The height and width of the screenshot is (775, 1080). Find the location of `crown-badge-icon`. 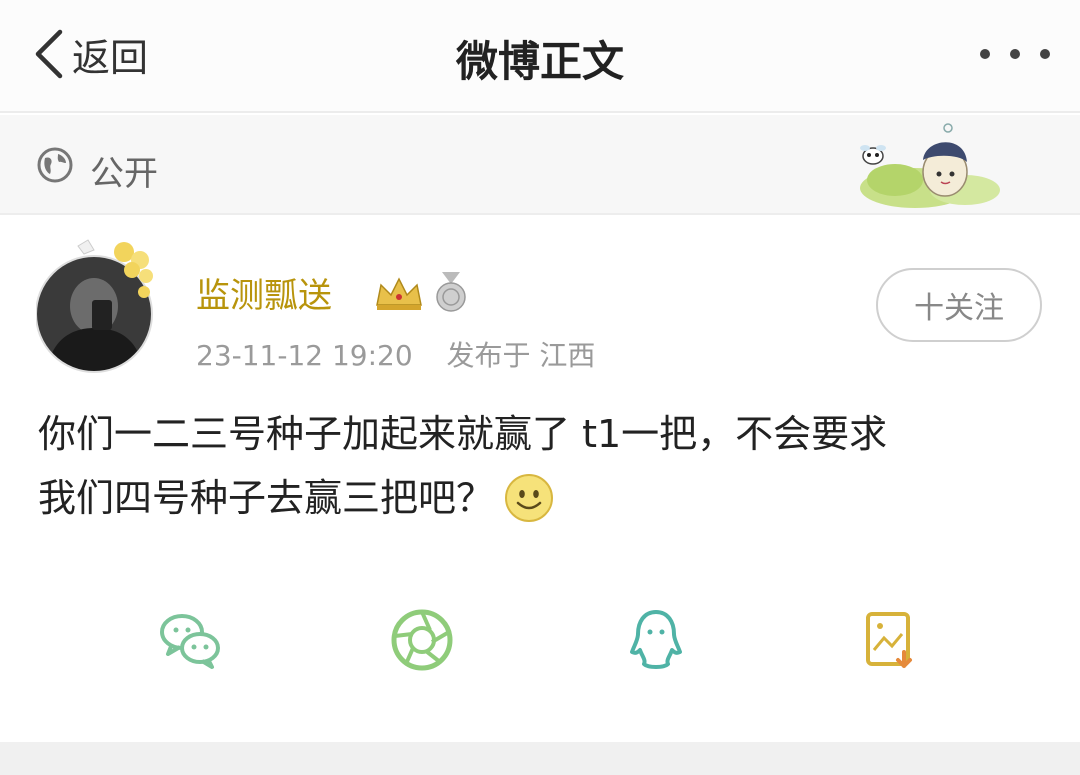

crown-badge-icon is located at coordinates (399, 293).